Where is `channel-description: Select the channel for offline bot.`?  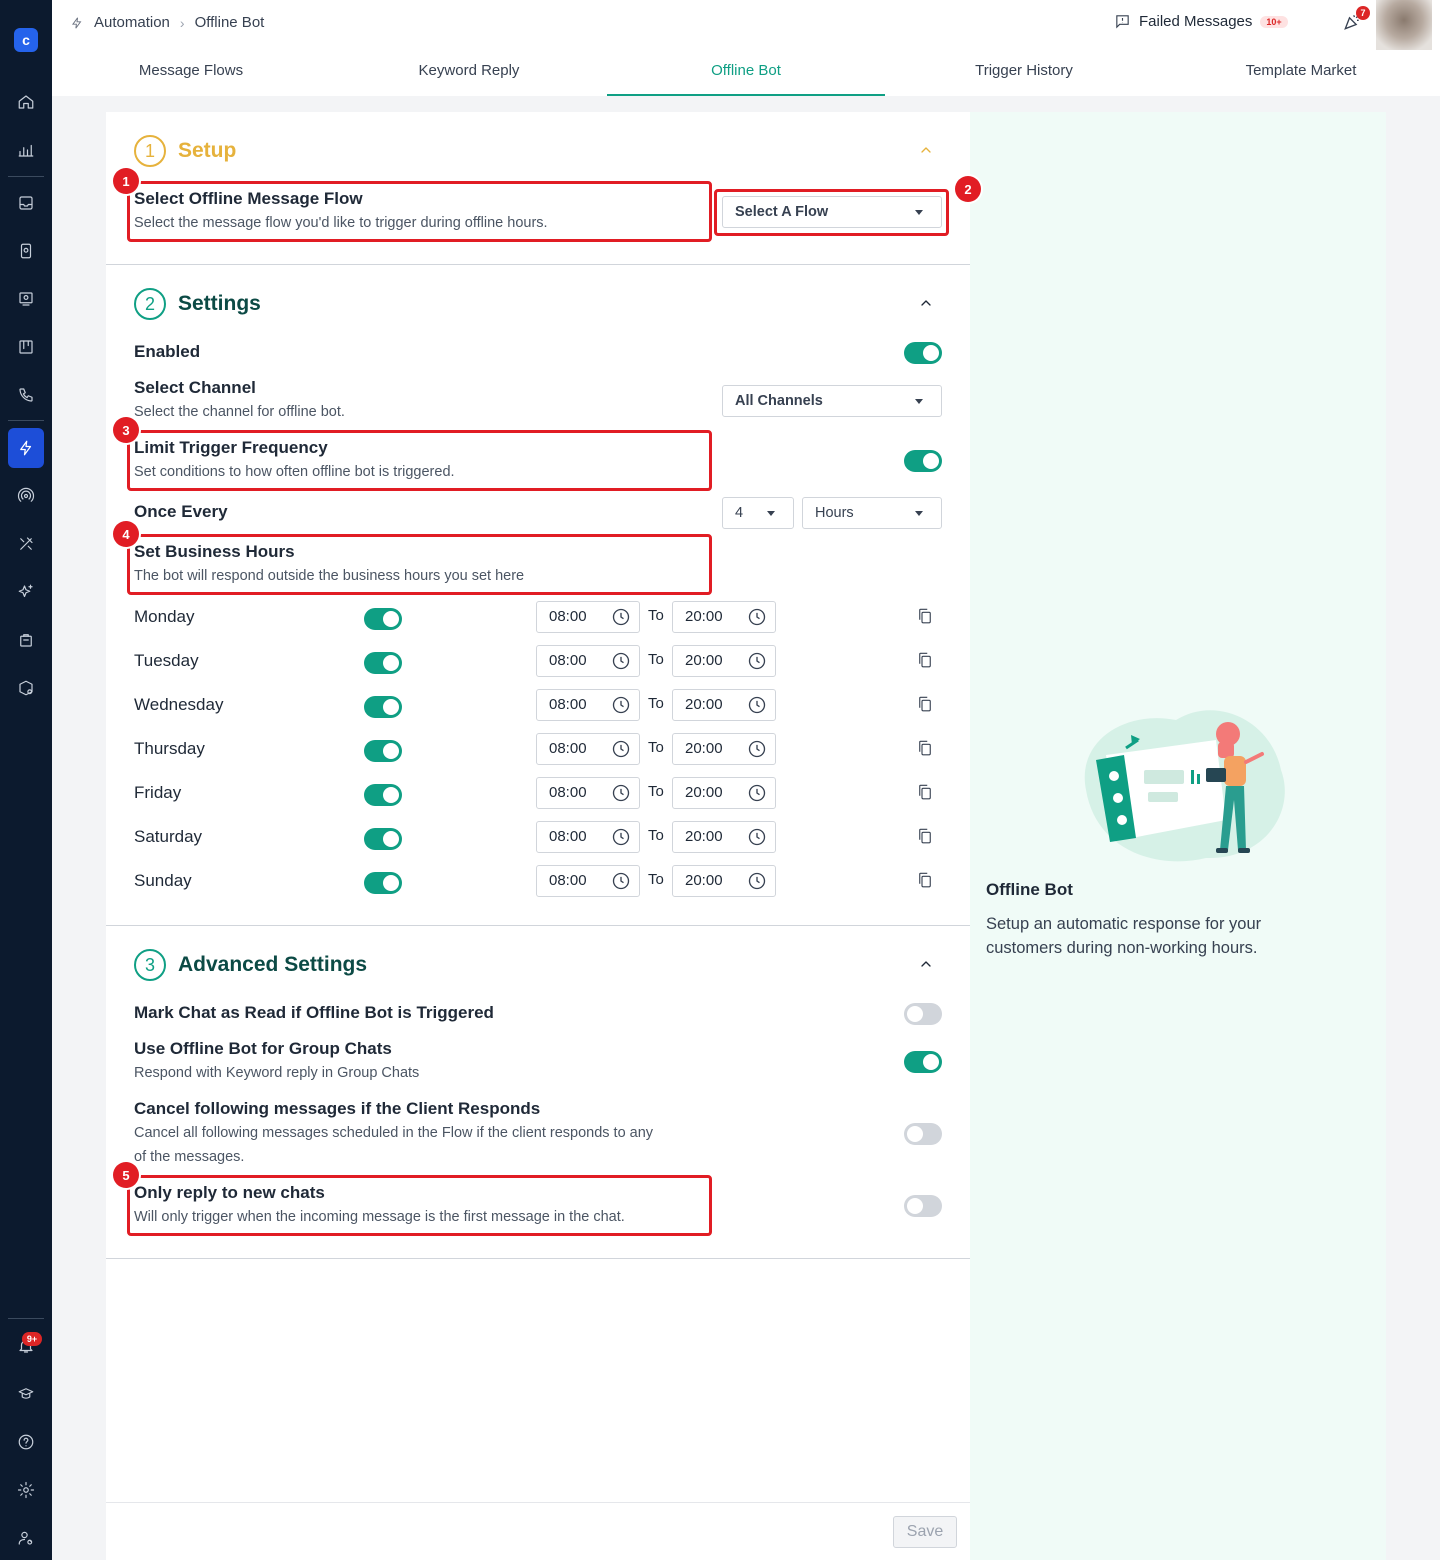 channel-description: Select the channel for offline bot. is located at coordinates (239, 412).